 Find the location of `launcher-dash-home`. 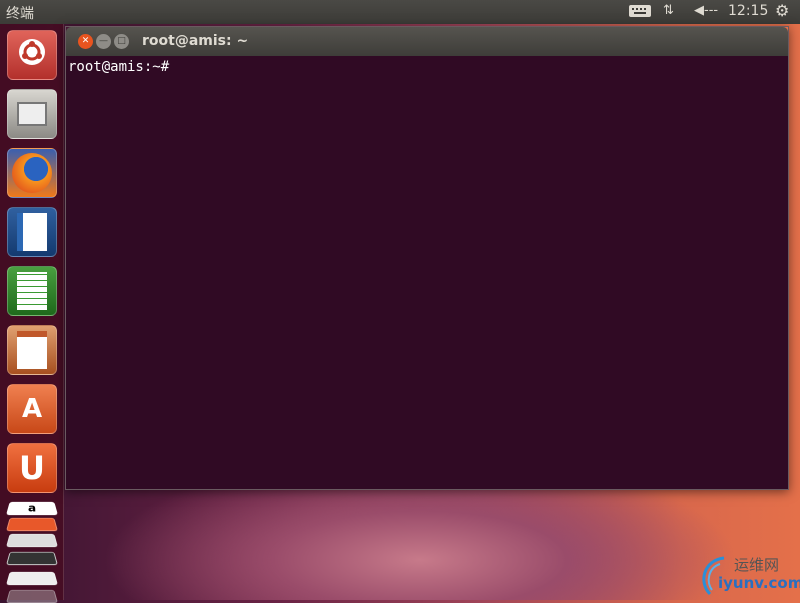

launcher-dash-home is located at coordinates (32, 55).